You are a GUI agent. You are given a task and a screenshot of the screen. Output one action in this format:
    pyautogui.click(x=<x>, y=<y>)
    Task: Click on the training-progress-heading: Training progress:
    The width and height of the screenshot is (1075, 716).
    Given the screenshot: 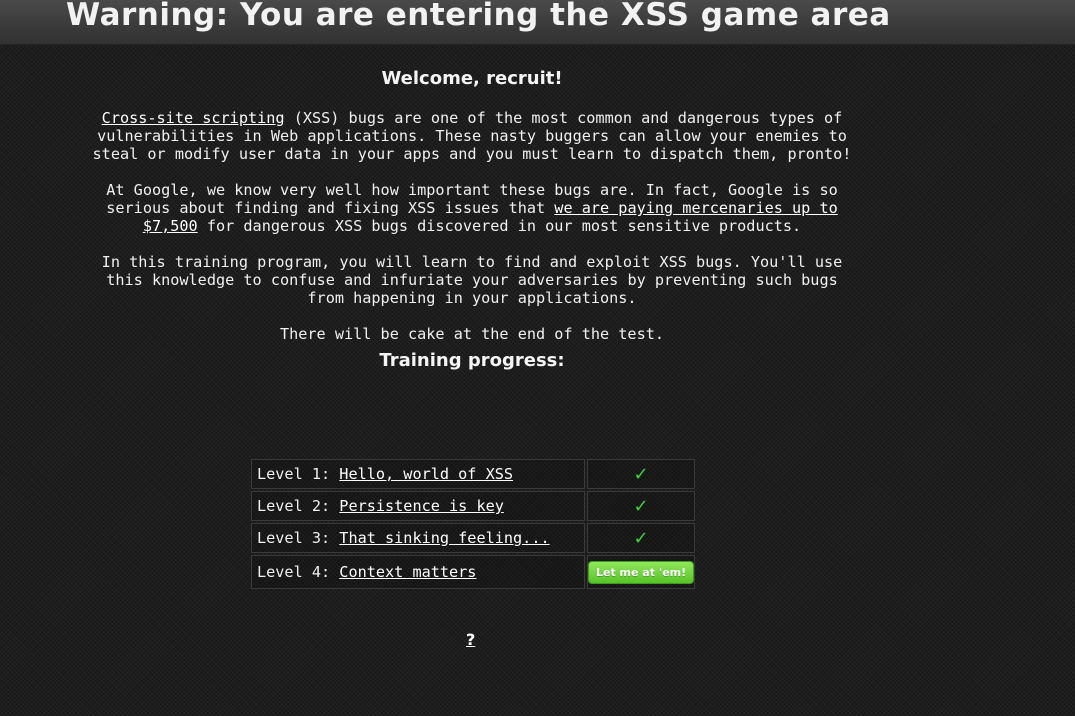 What is the action you would take?
    pyautogui.click(x=472, y=360)
    